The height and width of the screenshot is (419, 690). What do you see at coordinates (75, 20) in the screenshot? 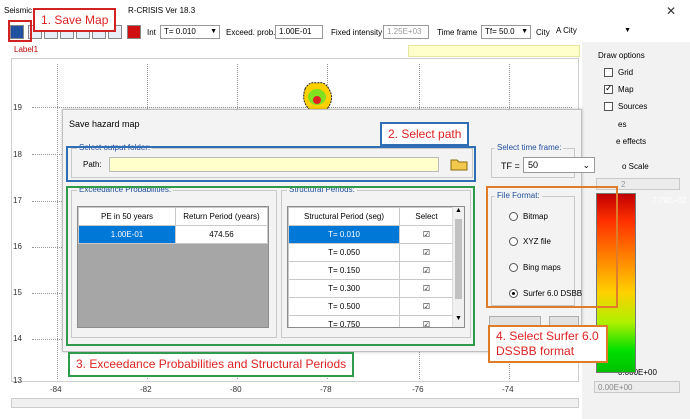
I see `callout-save-map: 1. Save Map` at bounding box center [75, 20].